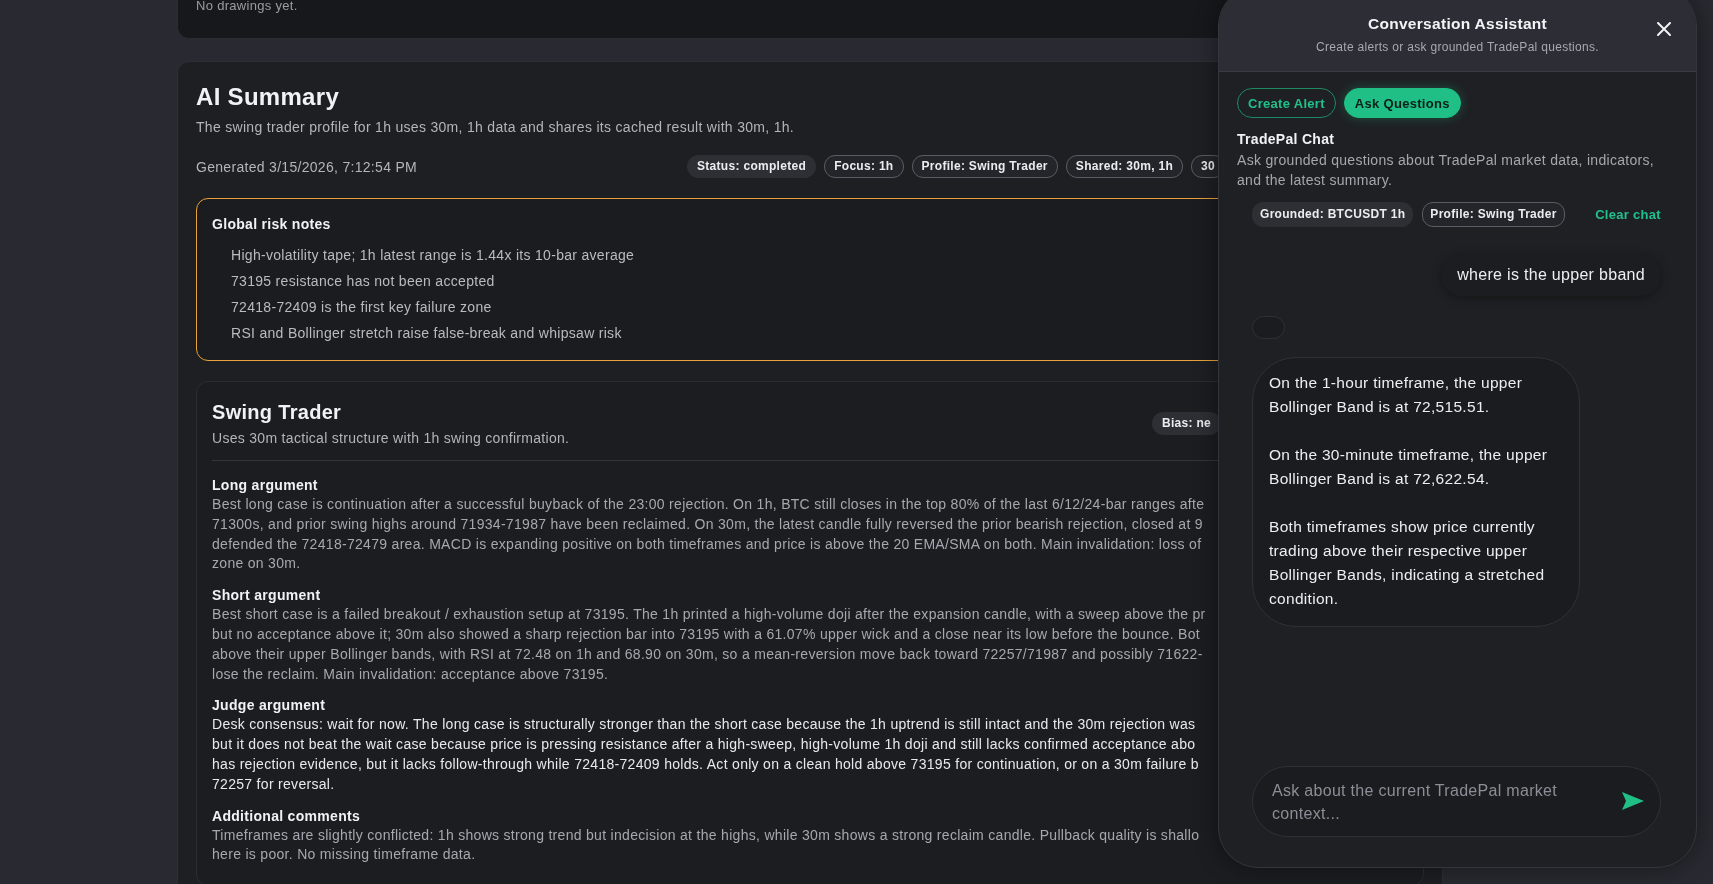  I want to click on message-paragraph: On the 1-hour timeframe, the upper Bollinger Band is at 72,515.51., so click(1396, 395).